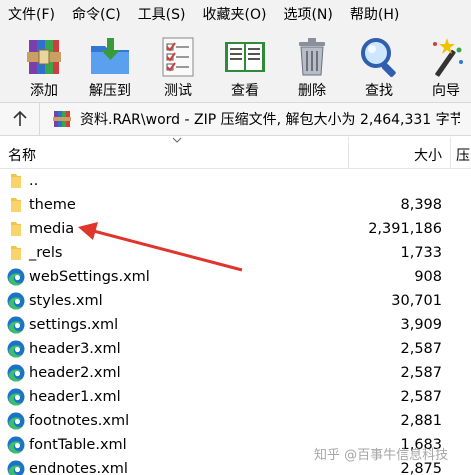 The height and width of the screenshot is (475, 471). I want to click on file-row: theme 8,398, so click(235, 205).